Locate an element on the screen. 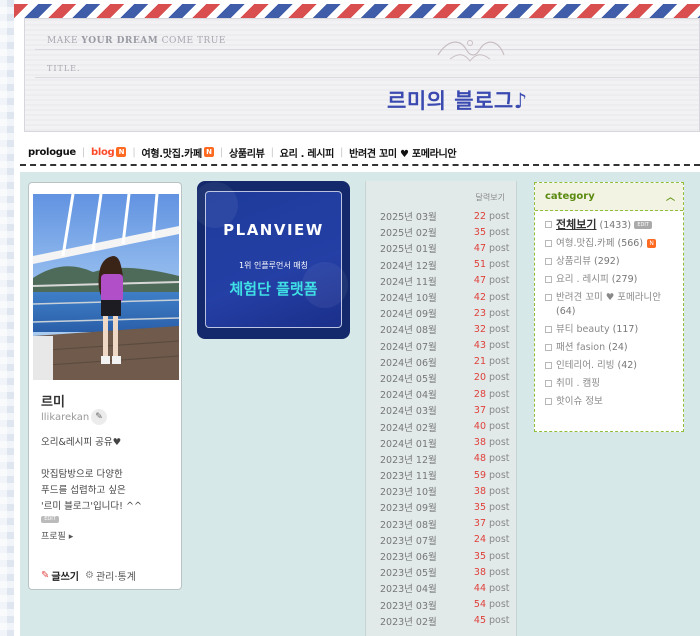  pen-icon: ✎ is located at coordinates (45, 575).